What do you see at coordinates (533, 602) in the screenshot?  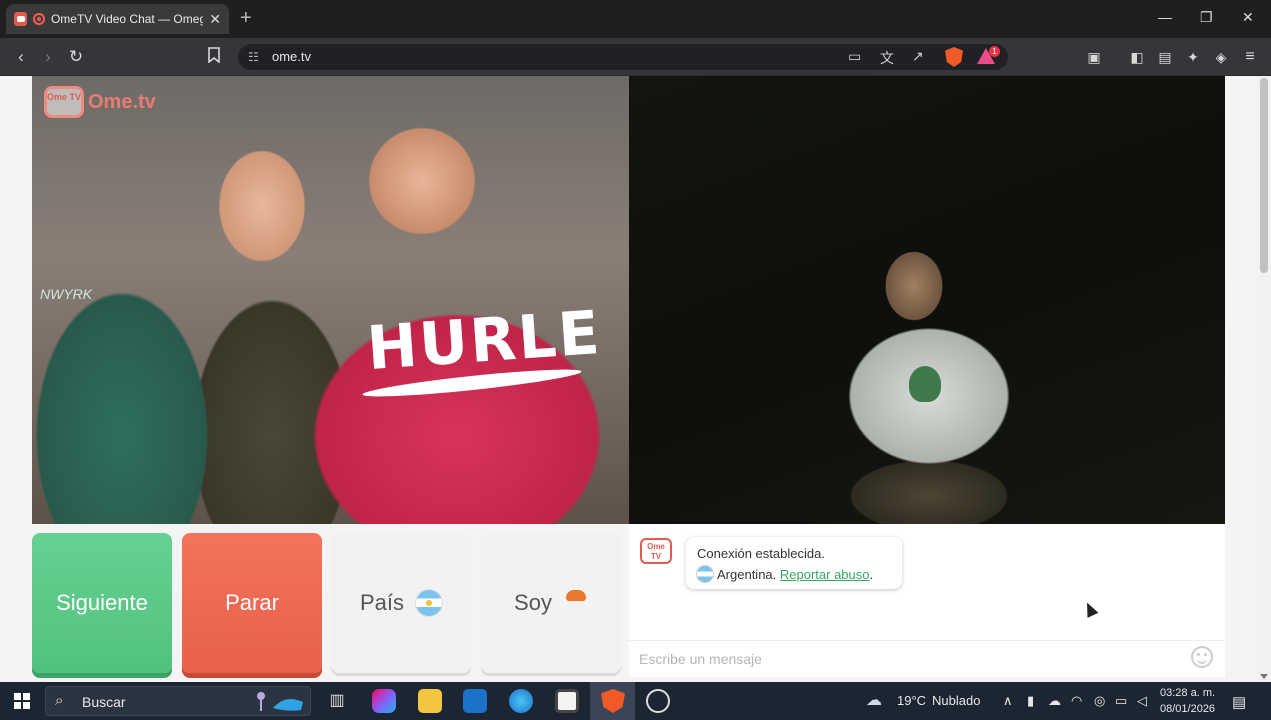 I see `gender-button-label: Soy` at bounding box center [533, 602].